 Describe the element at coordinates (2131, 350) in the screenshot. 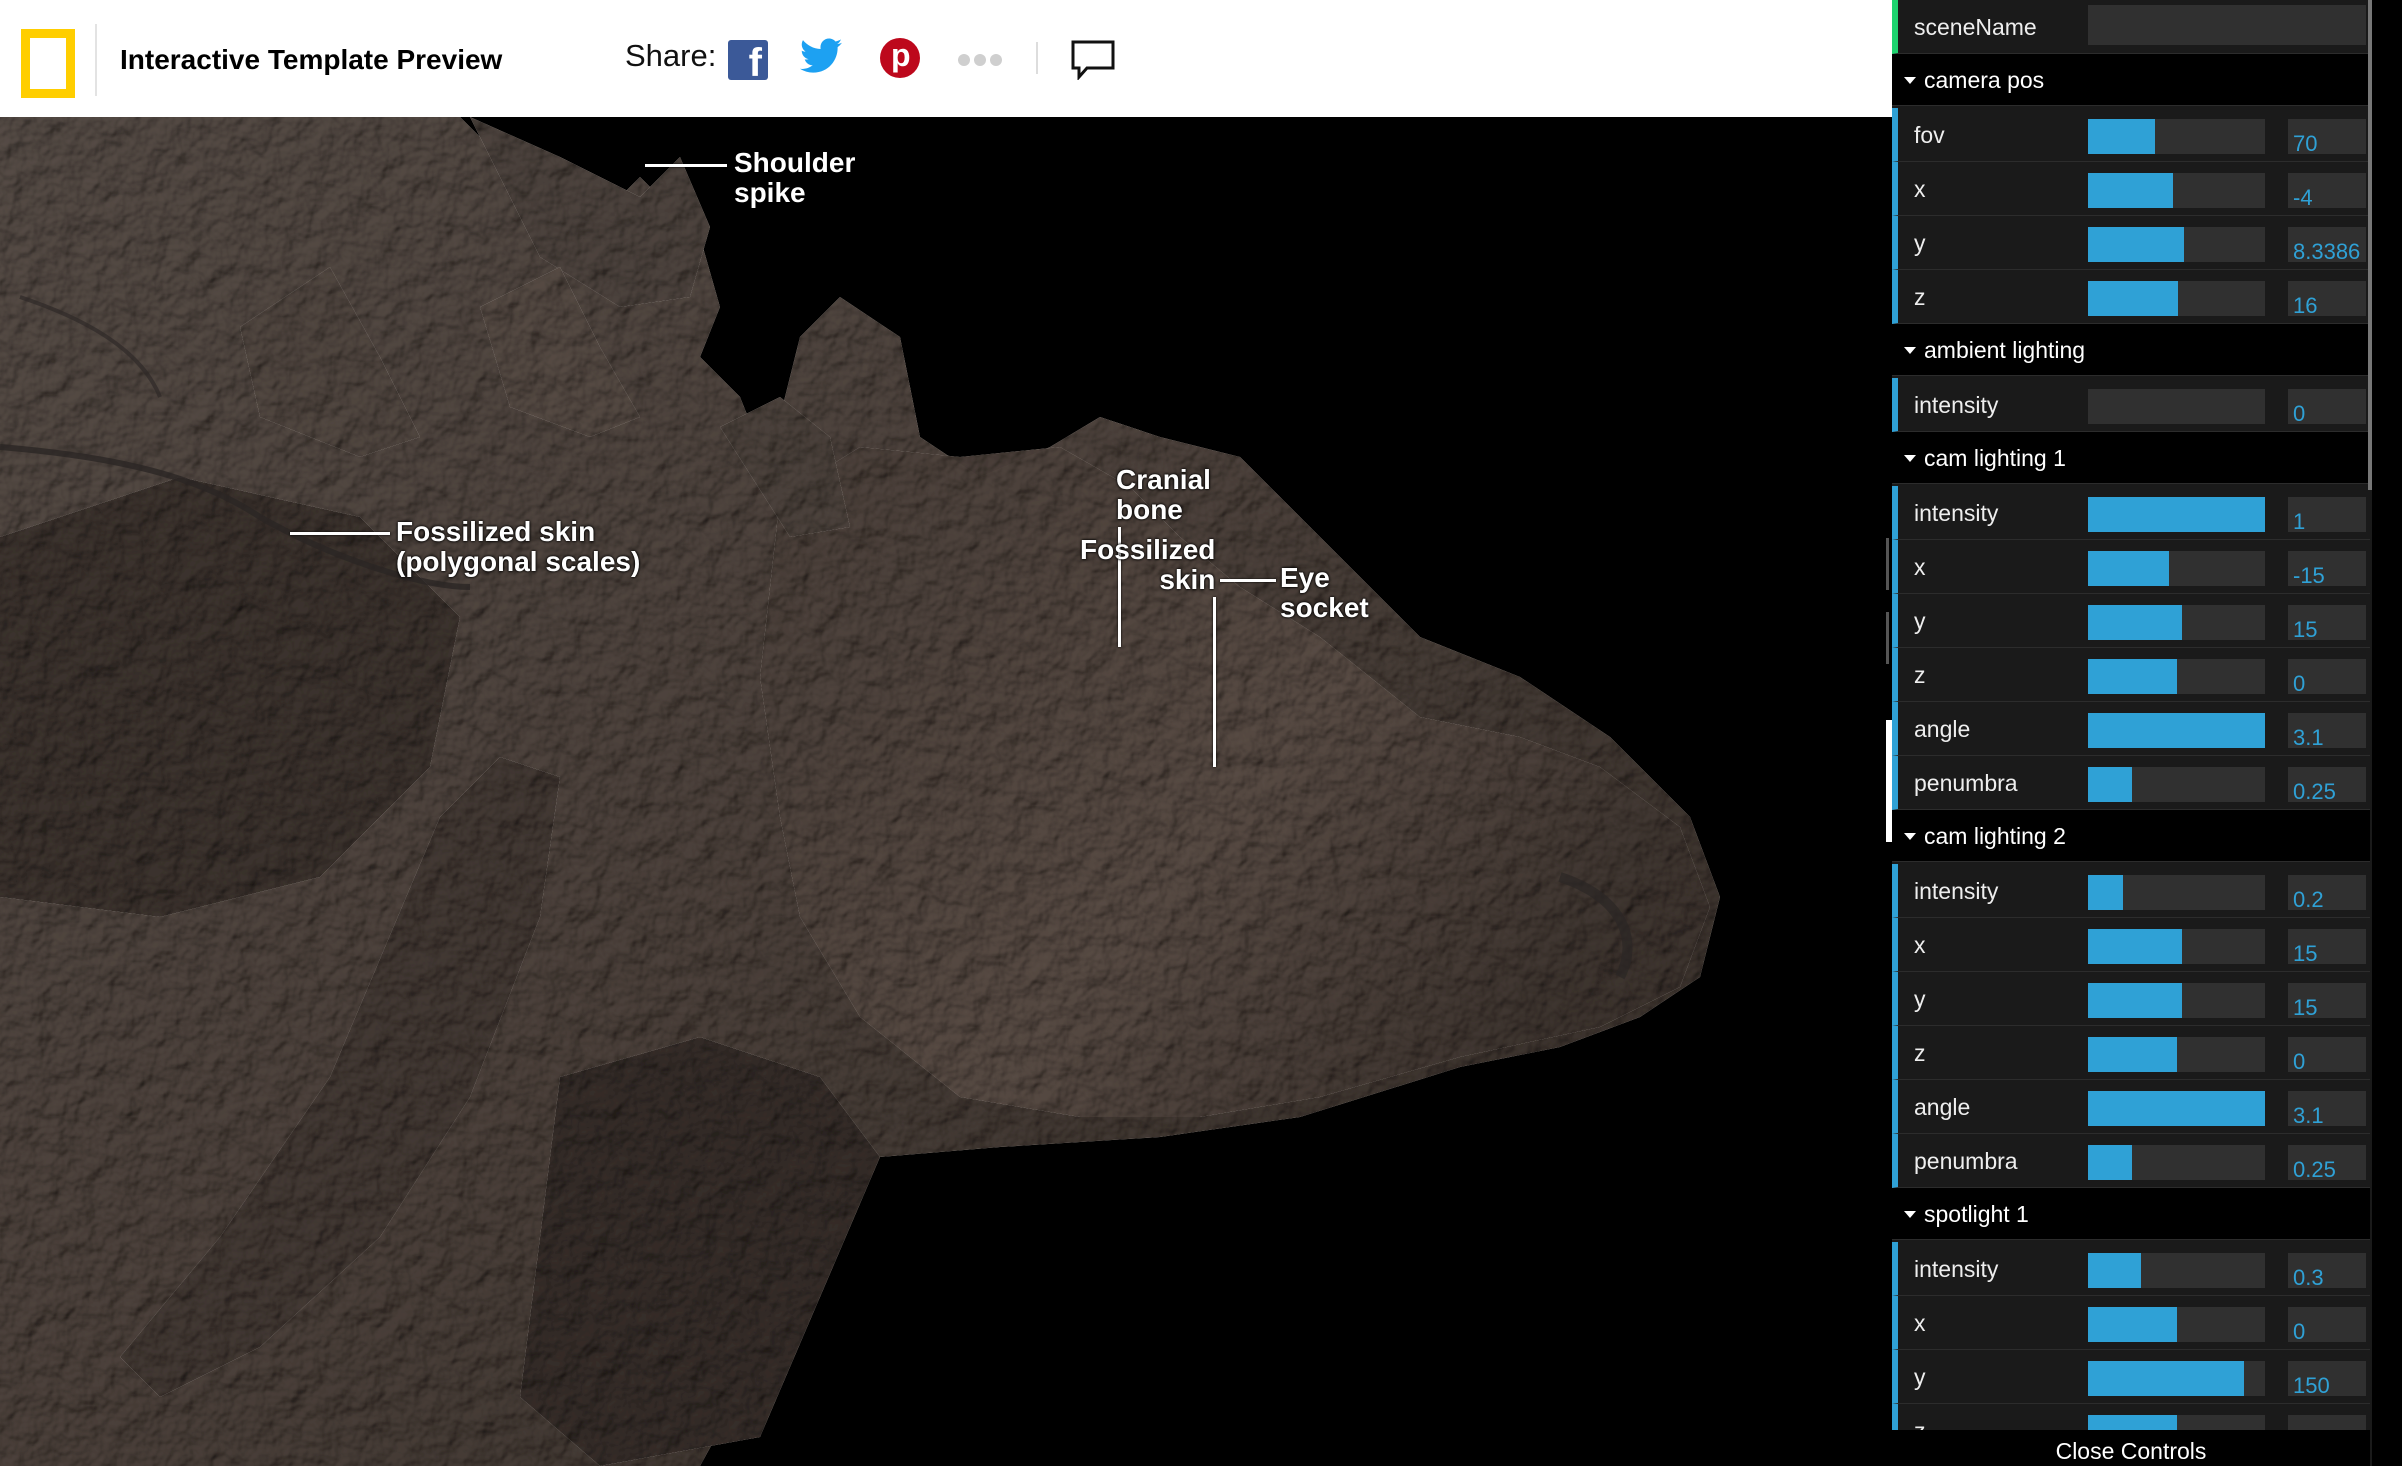

I see `folder-ambient-lighting: ambient lighting` at that location.